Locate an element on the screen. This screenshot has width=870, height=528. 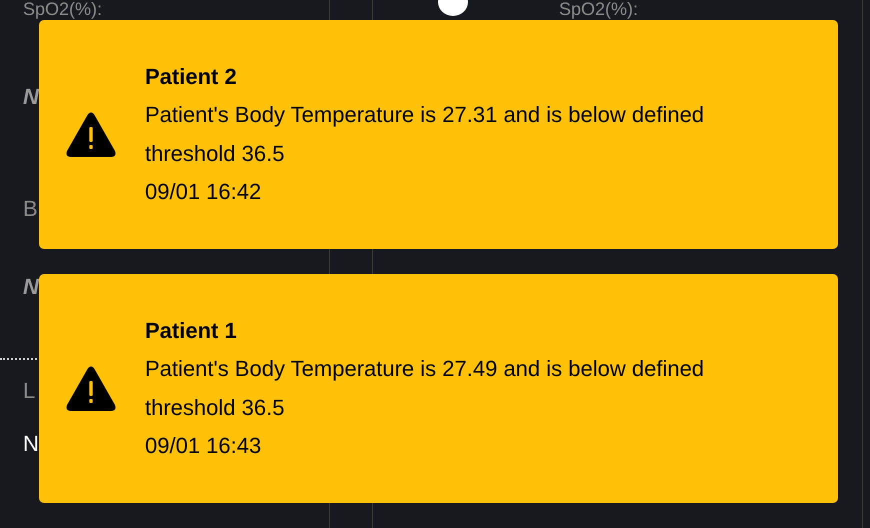
field-label: L is located at coordinates (29, 391).